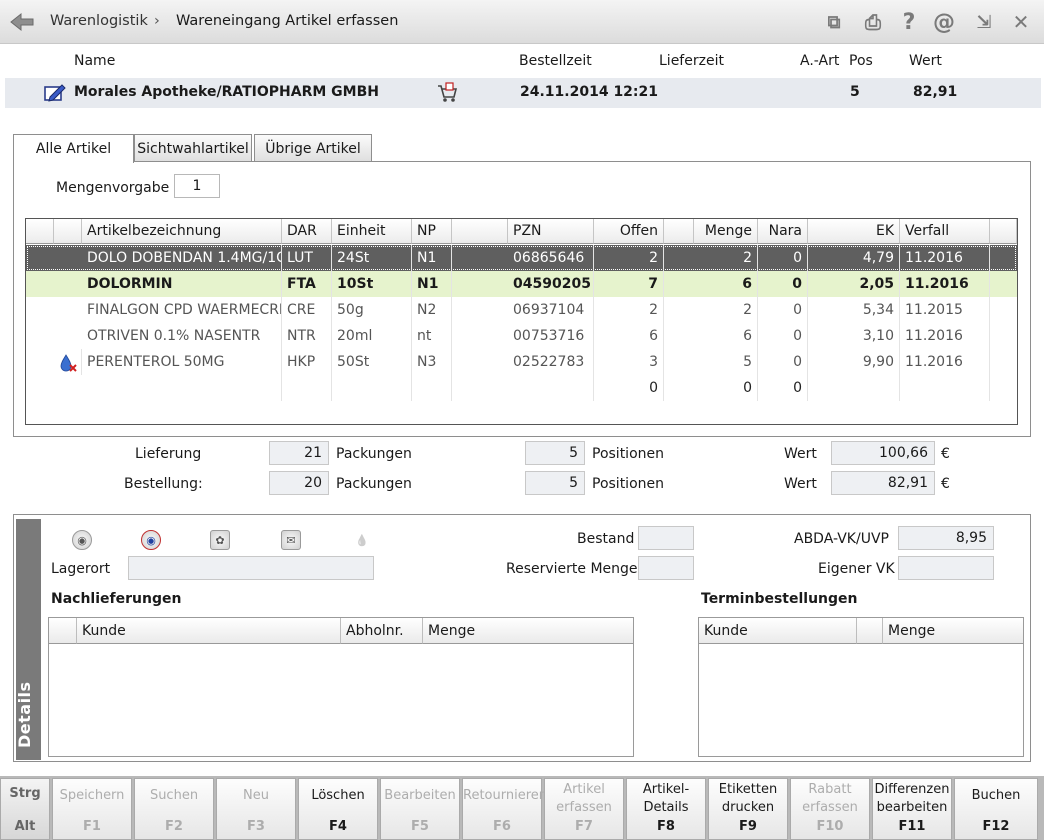  Describe the element at coordinates (174, 809) in the screenshot. I see `suchen-button: Suchen F2` at that location.